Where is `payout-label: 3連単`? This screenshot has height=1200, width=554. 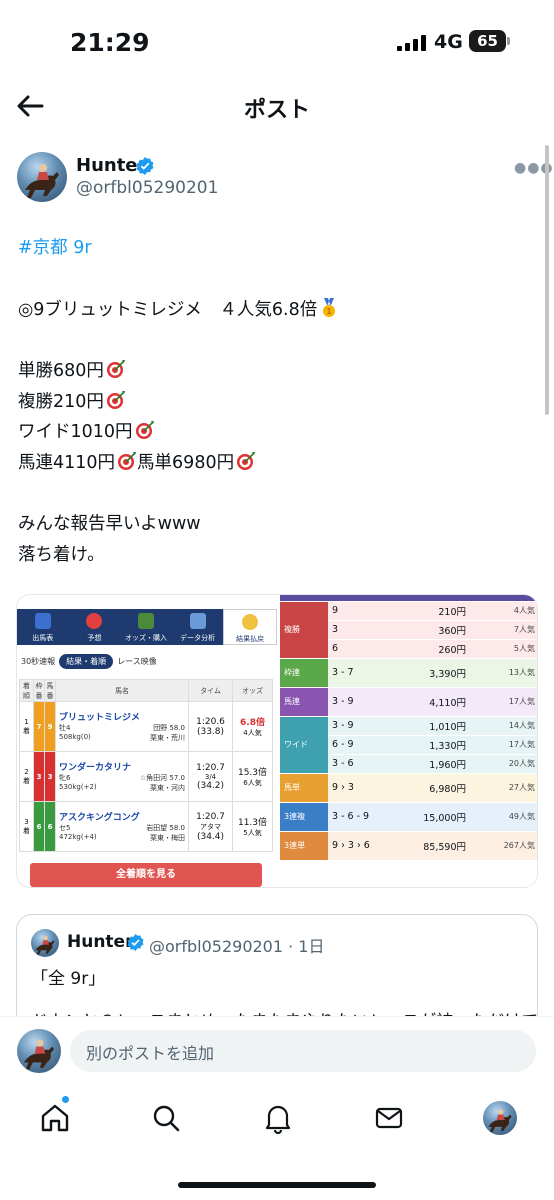 payout-label: 3連単 is located at coordinates (304, 846).